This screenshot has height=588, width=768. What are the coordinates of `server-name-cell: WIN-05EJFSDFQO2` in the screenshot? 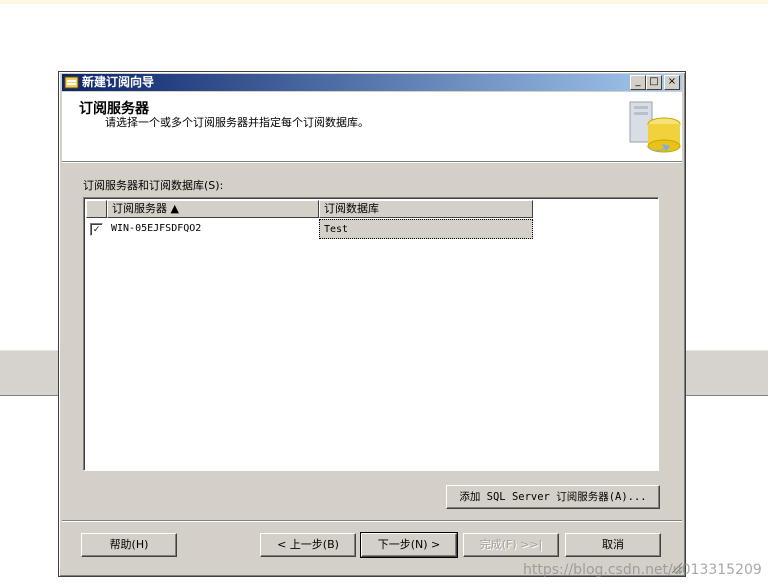 It's located at (213, 229).